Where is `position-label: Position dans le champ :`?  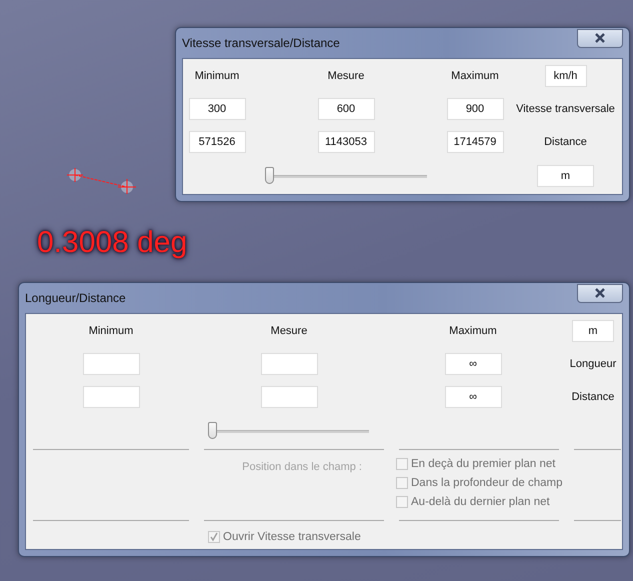 position-label: Position dans le champ : is located at coordinates (302, 467).